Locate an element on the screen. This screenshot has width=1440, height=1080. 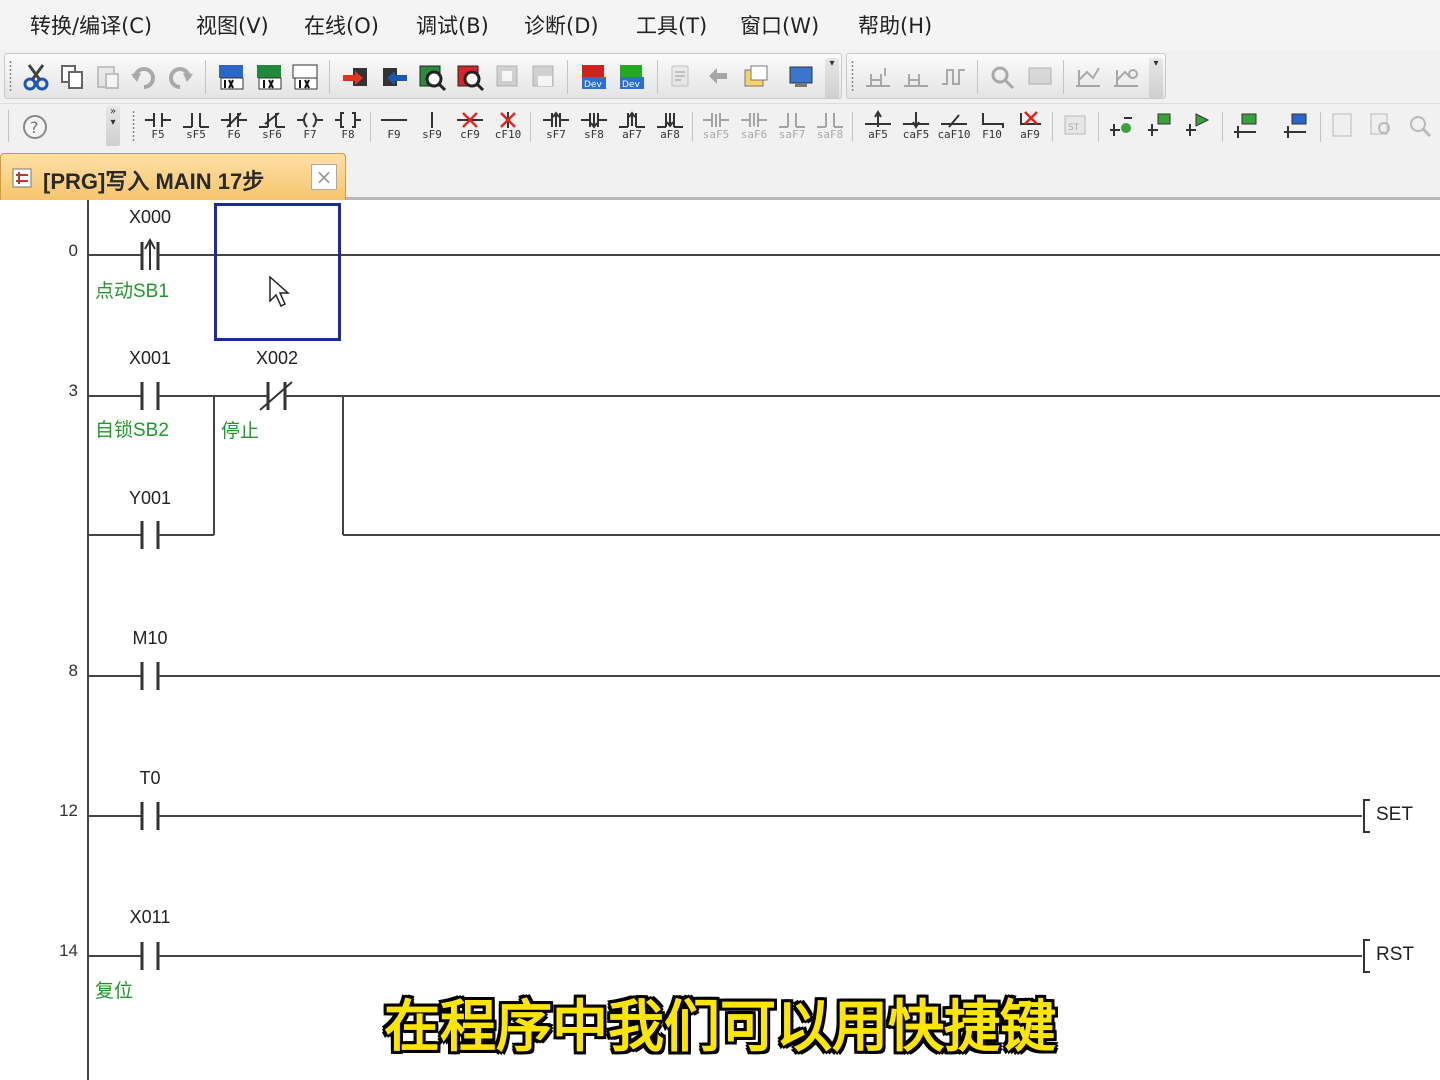
comment-edit-icon is located at coordinates (1245, 125).